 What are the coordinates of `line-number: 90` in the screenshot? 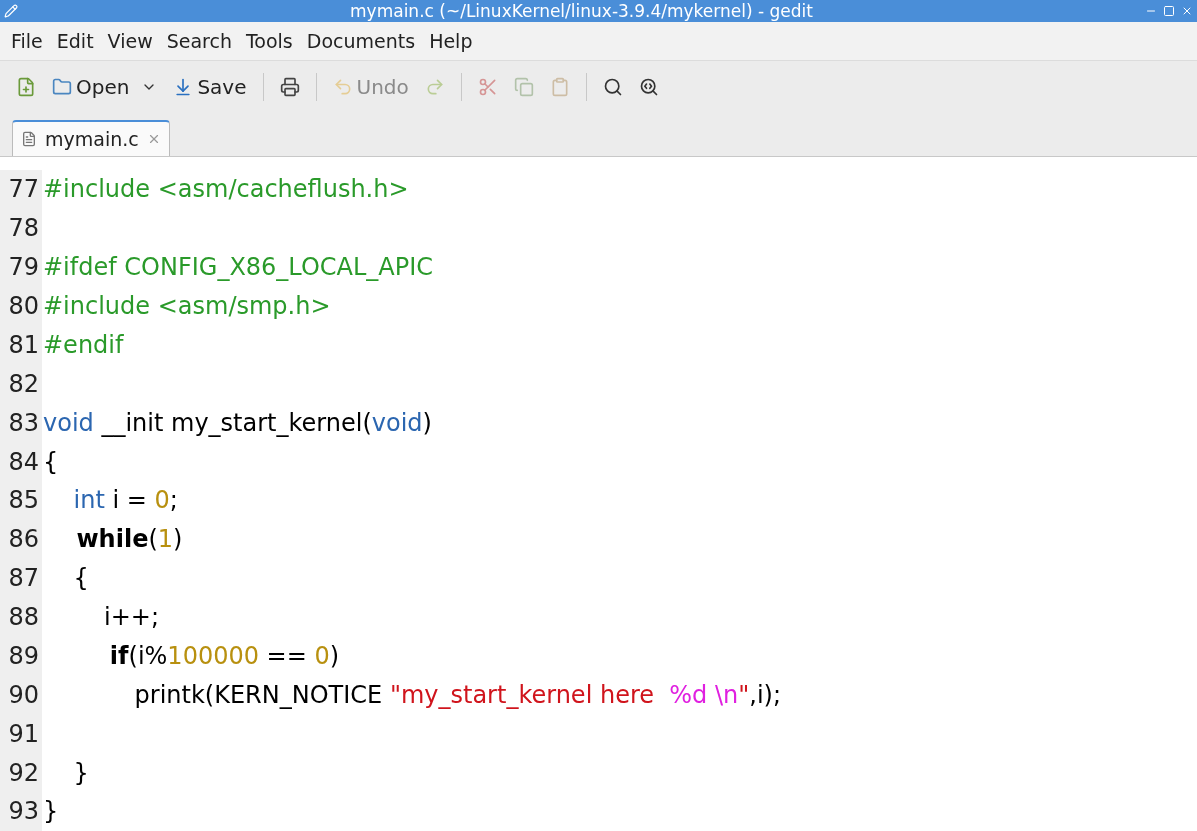 It's located at (21, 695).